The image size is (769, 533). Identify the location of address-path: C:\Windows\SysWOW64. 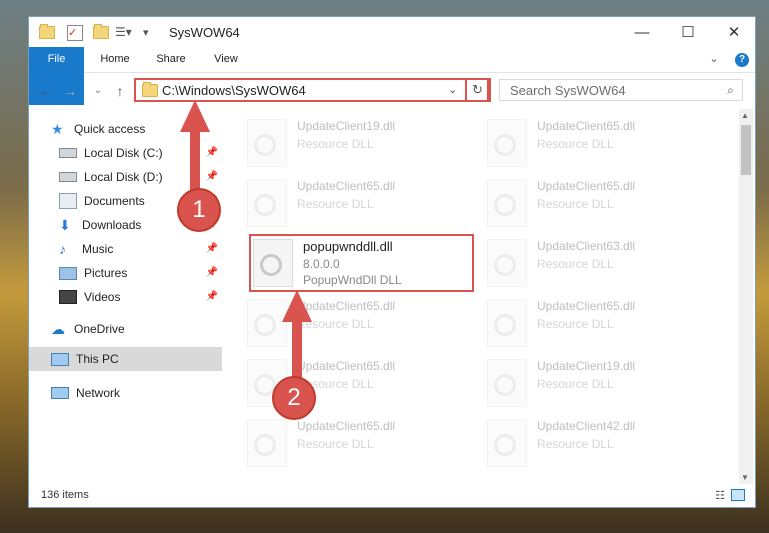
(234, 90).